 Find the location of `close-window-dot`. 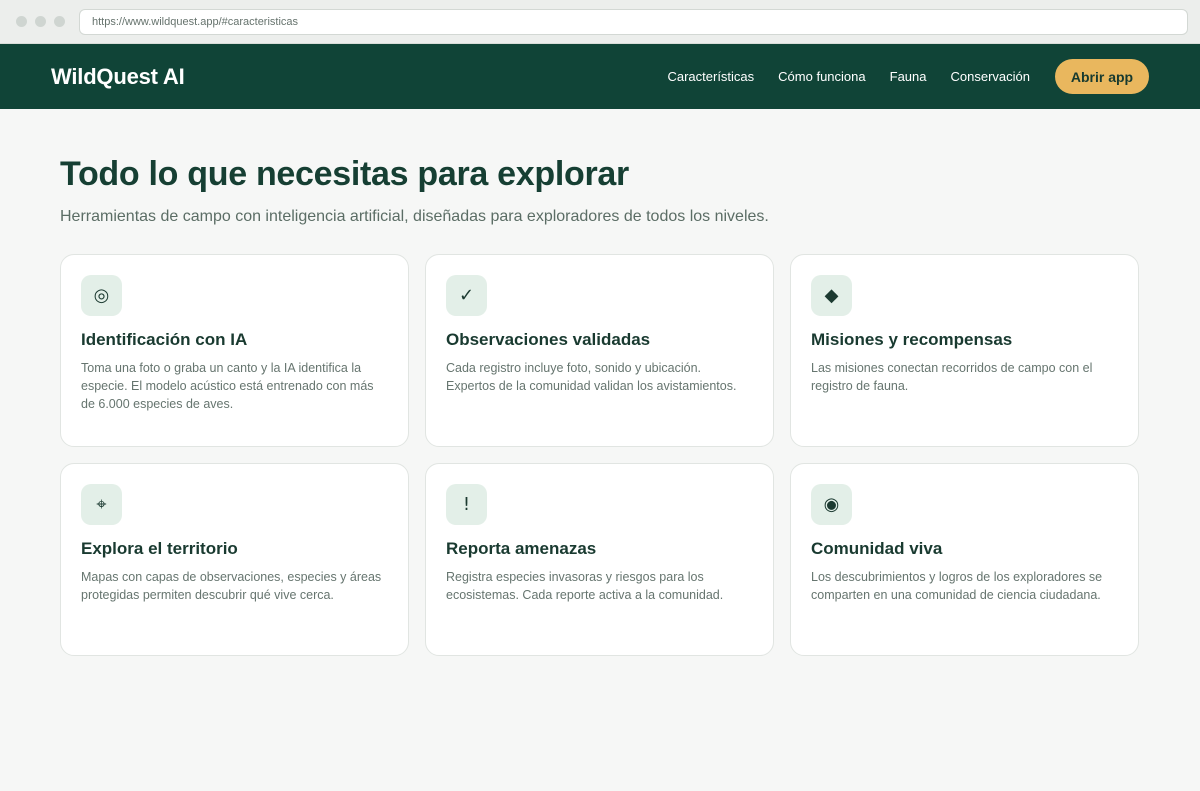

close-window-dot is located at coordinates (21, 21).